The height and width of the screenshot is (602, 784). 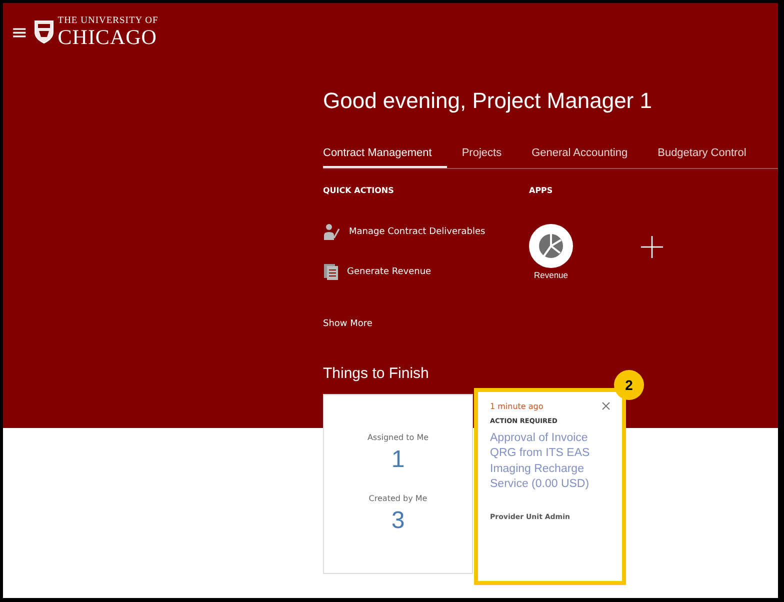 What do you see at coordinates (359, 190) in the screenshot?
I see `section-title: QUICK ACTIONS` at bounding box center [359, 190].